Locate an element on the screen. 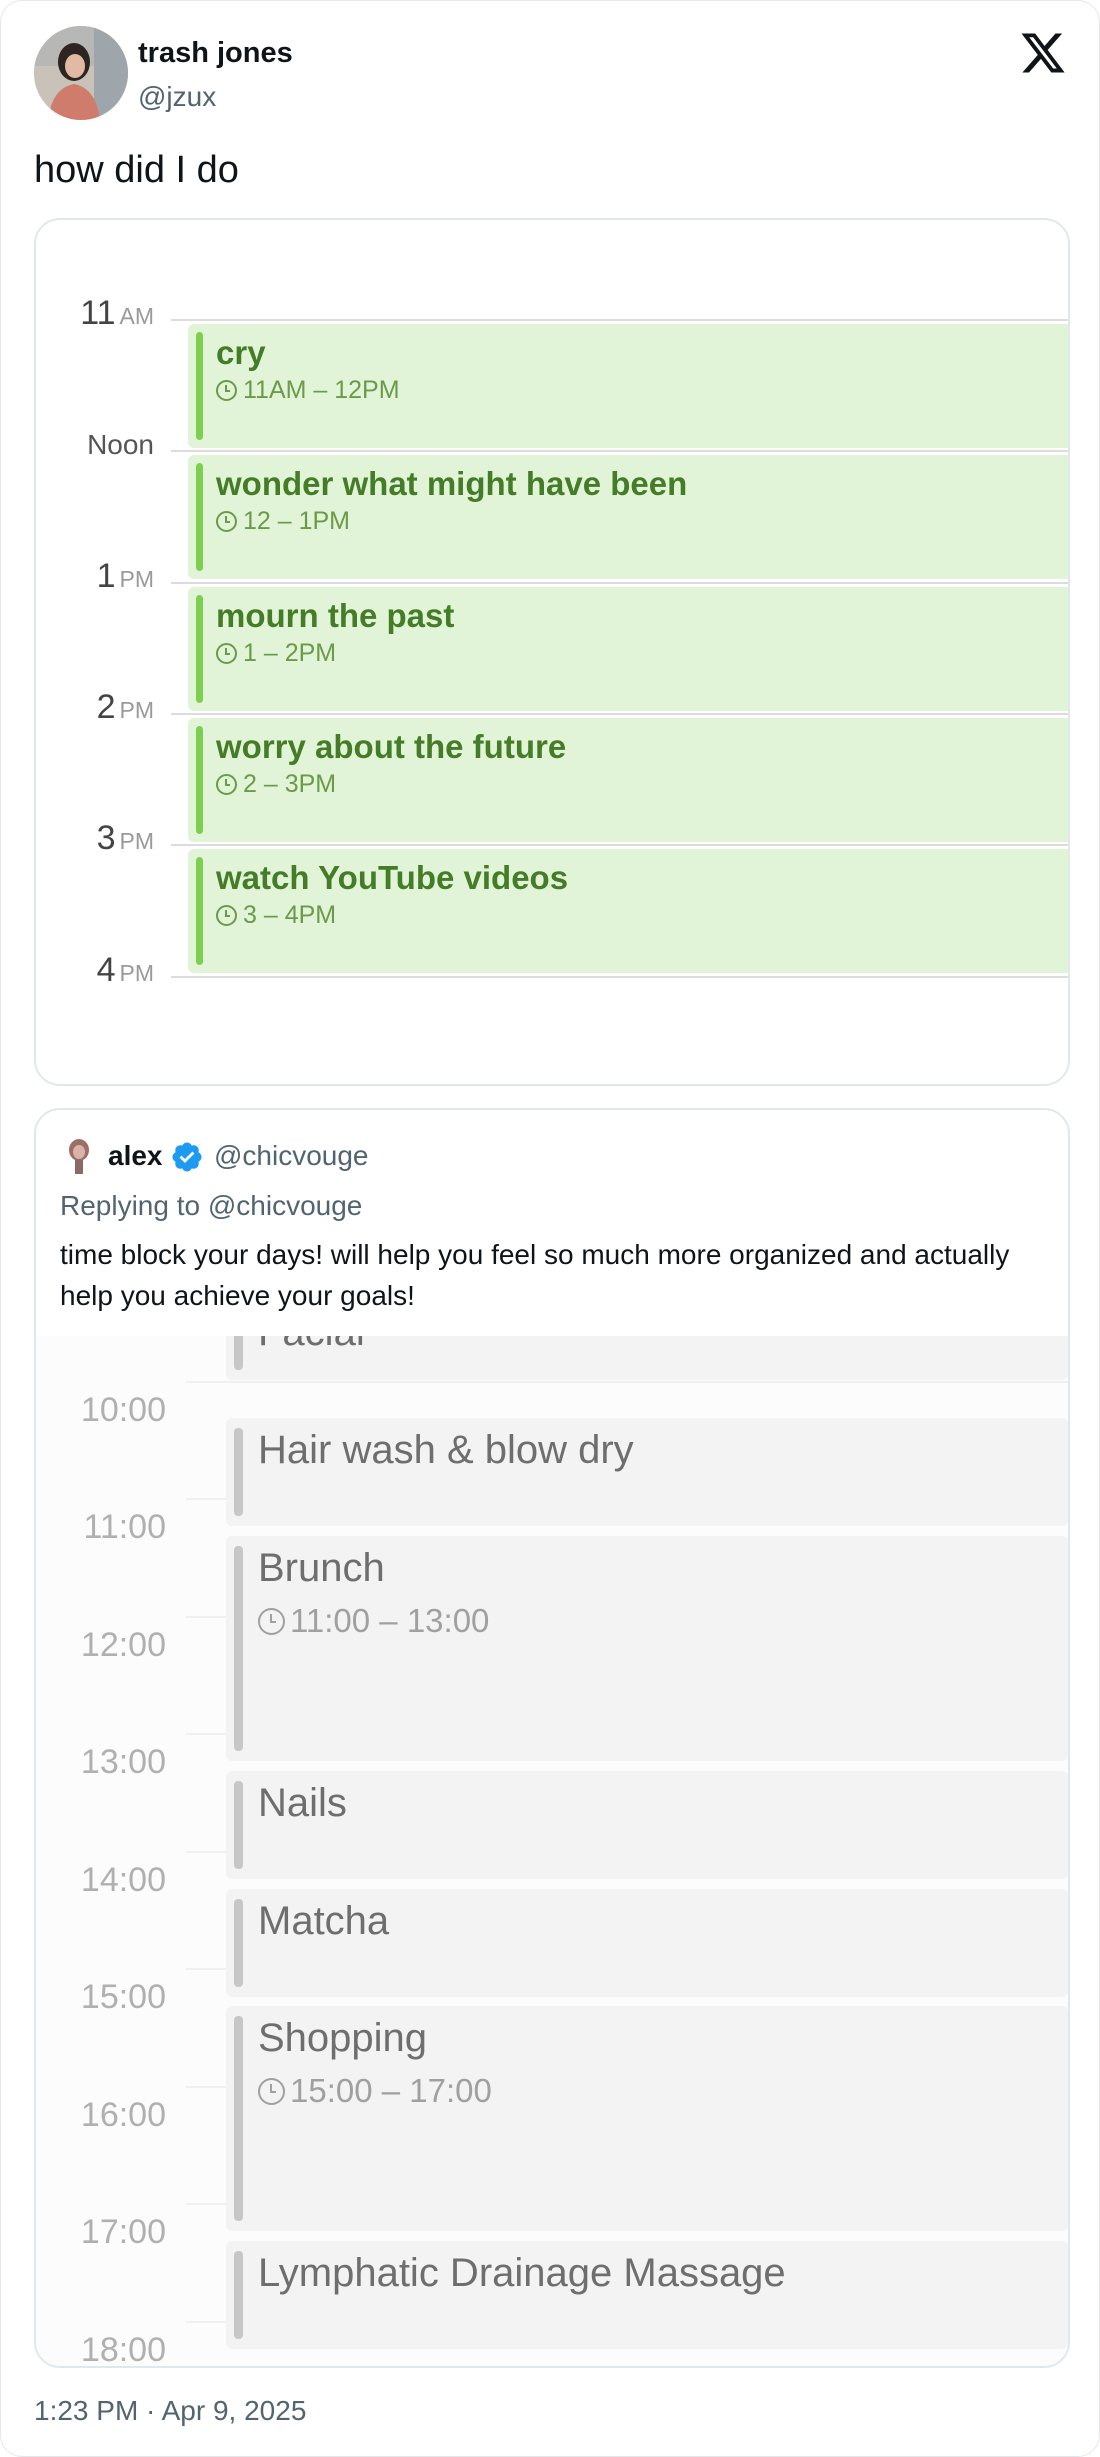 The width and height of the screenshot is (1100, 2457). block-title: Shopping is located at coordinates (343, 2038).